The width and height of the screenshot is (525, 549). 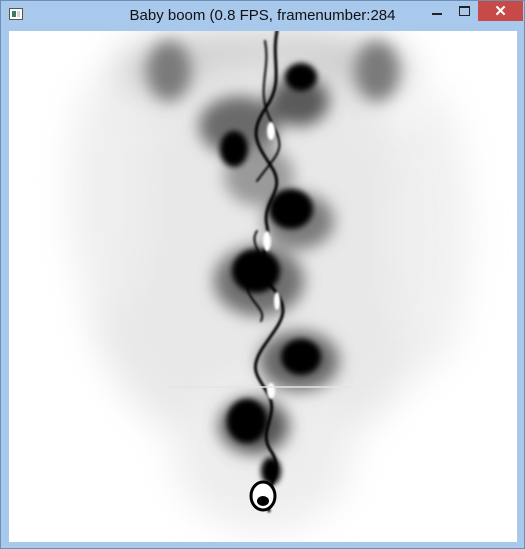 What do you see at coordinates (437, 14) in the screenshot?
I see `minimize-icon` at bounding box center [437, 14].